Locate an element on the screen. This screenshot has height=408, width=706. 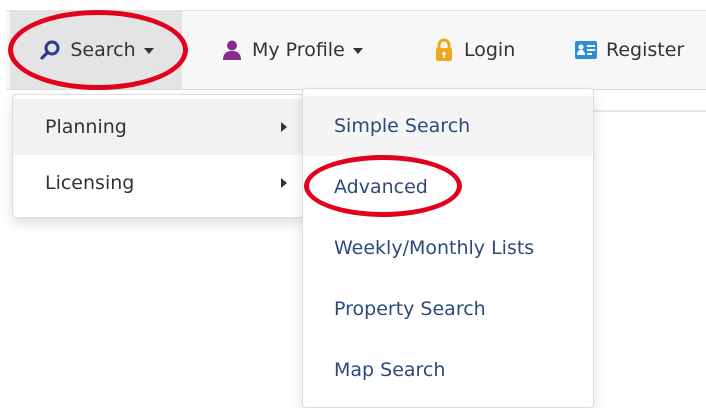
submenu-item-label: Weekly/Monthly Lists is located at coordinates (434, 248).